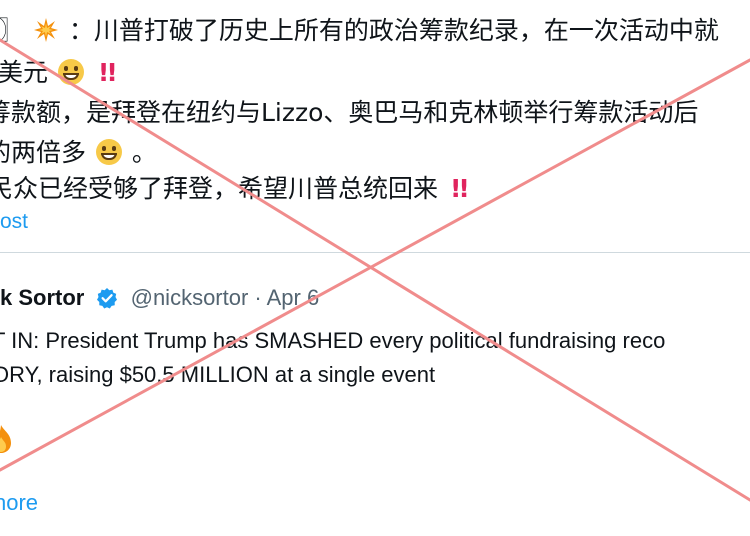 The image size is (750, 536). What do you see at coordinates (24, 72) in the screenshot?
I see `post-text-line-2-body: 美元` at bounding box center [24, 72].